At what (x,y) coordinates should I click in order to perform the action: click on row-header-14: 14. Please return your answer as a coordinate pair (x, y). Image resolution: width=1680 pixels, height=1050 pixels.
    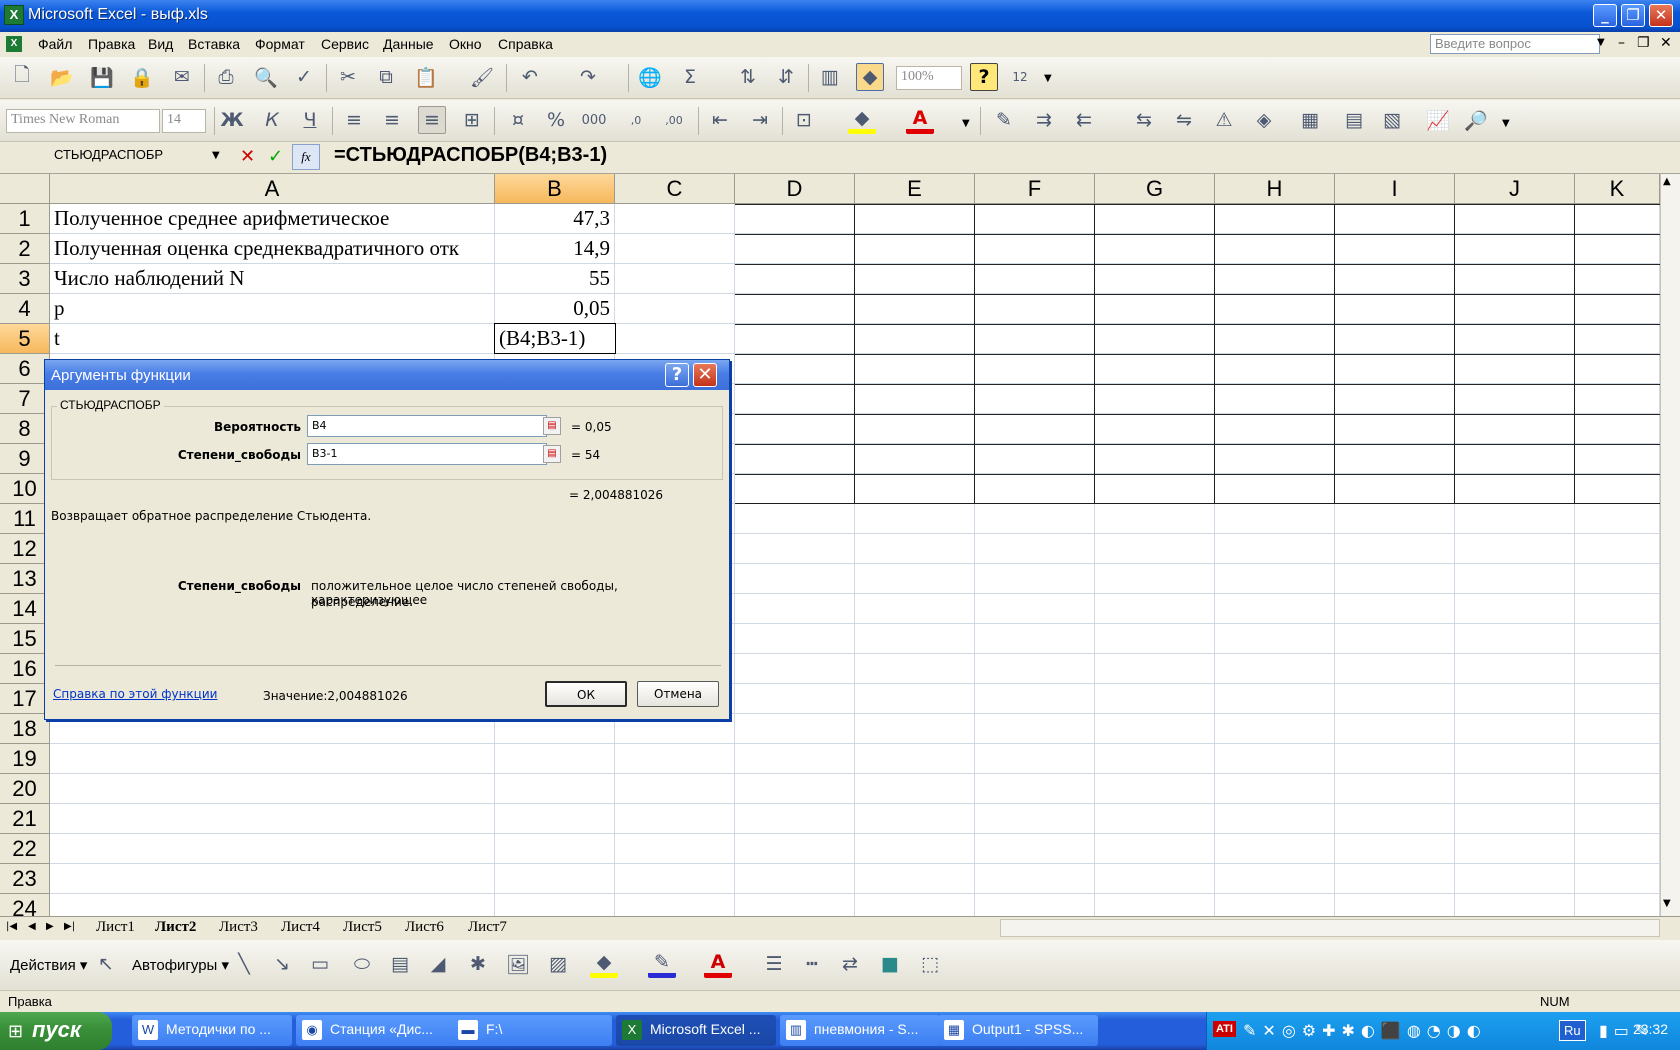
    Looking at the image, I should click on (25, 609).